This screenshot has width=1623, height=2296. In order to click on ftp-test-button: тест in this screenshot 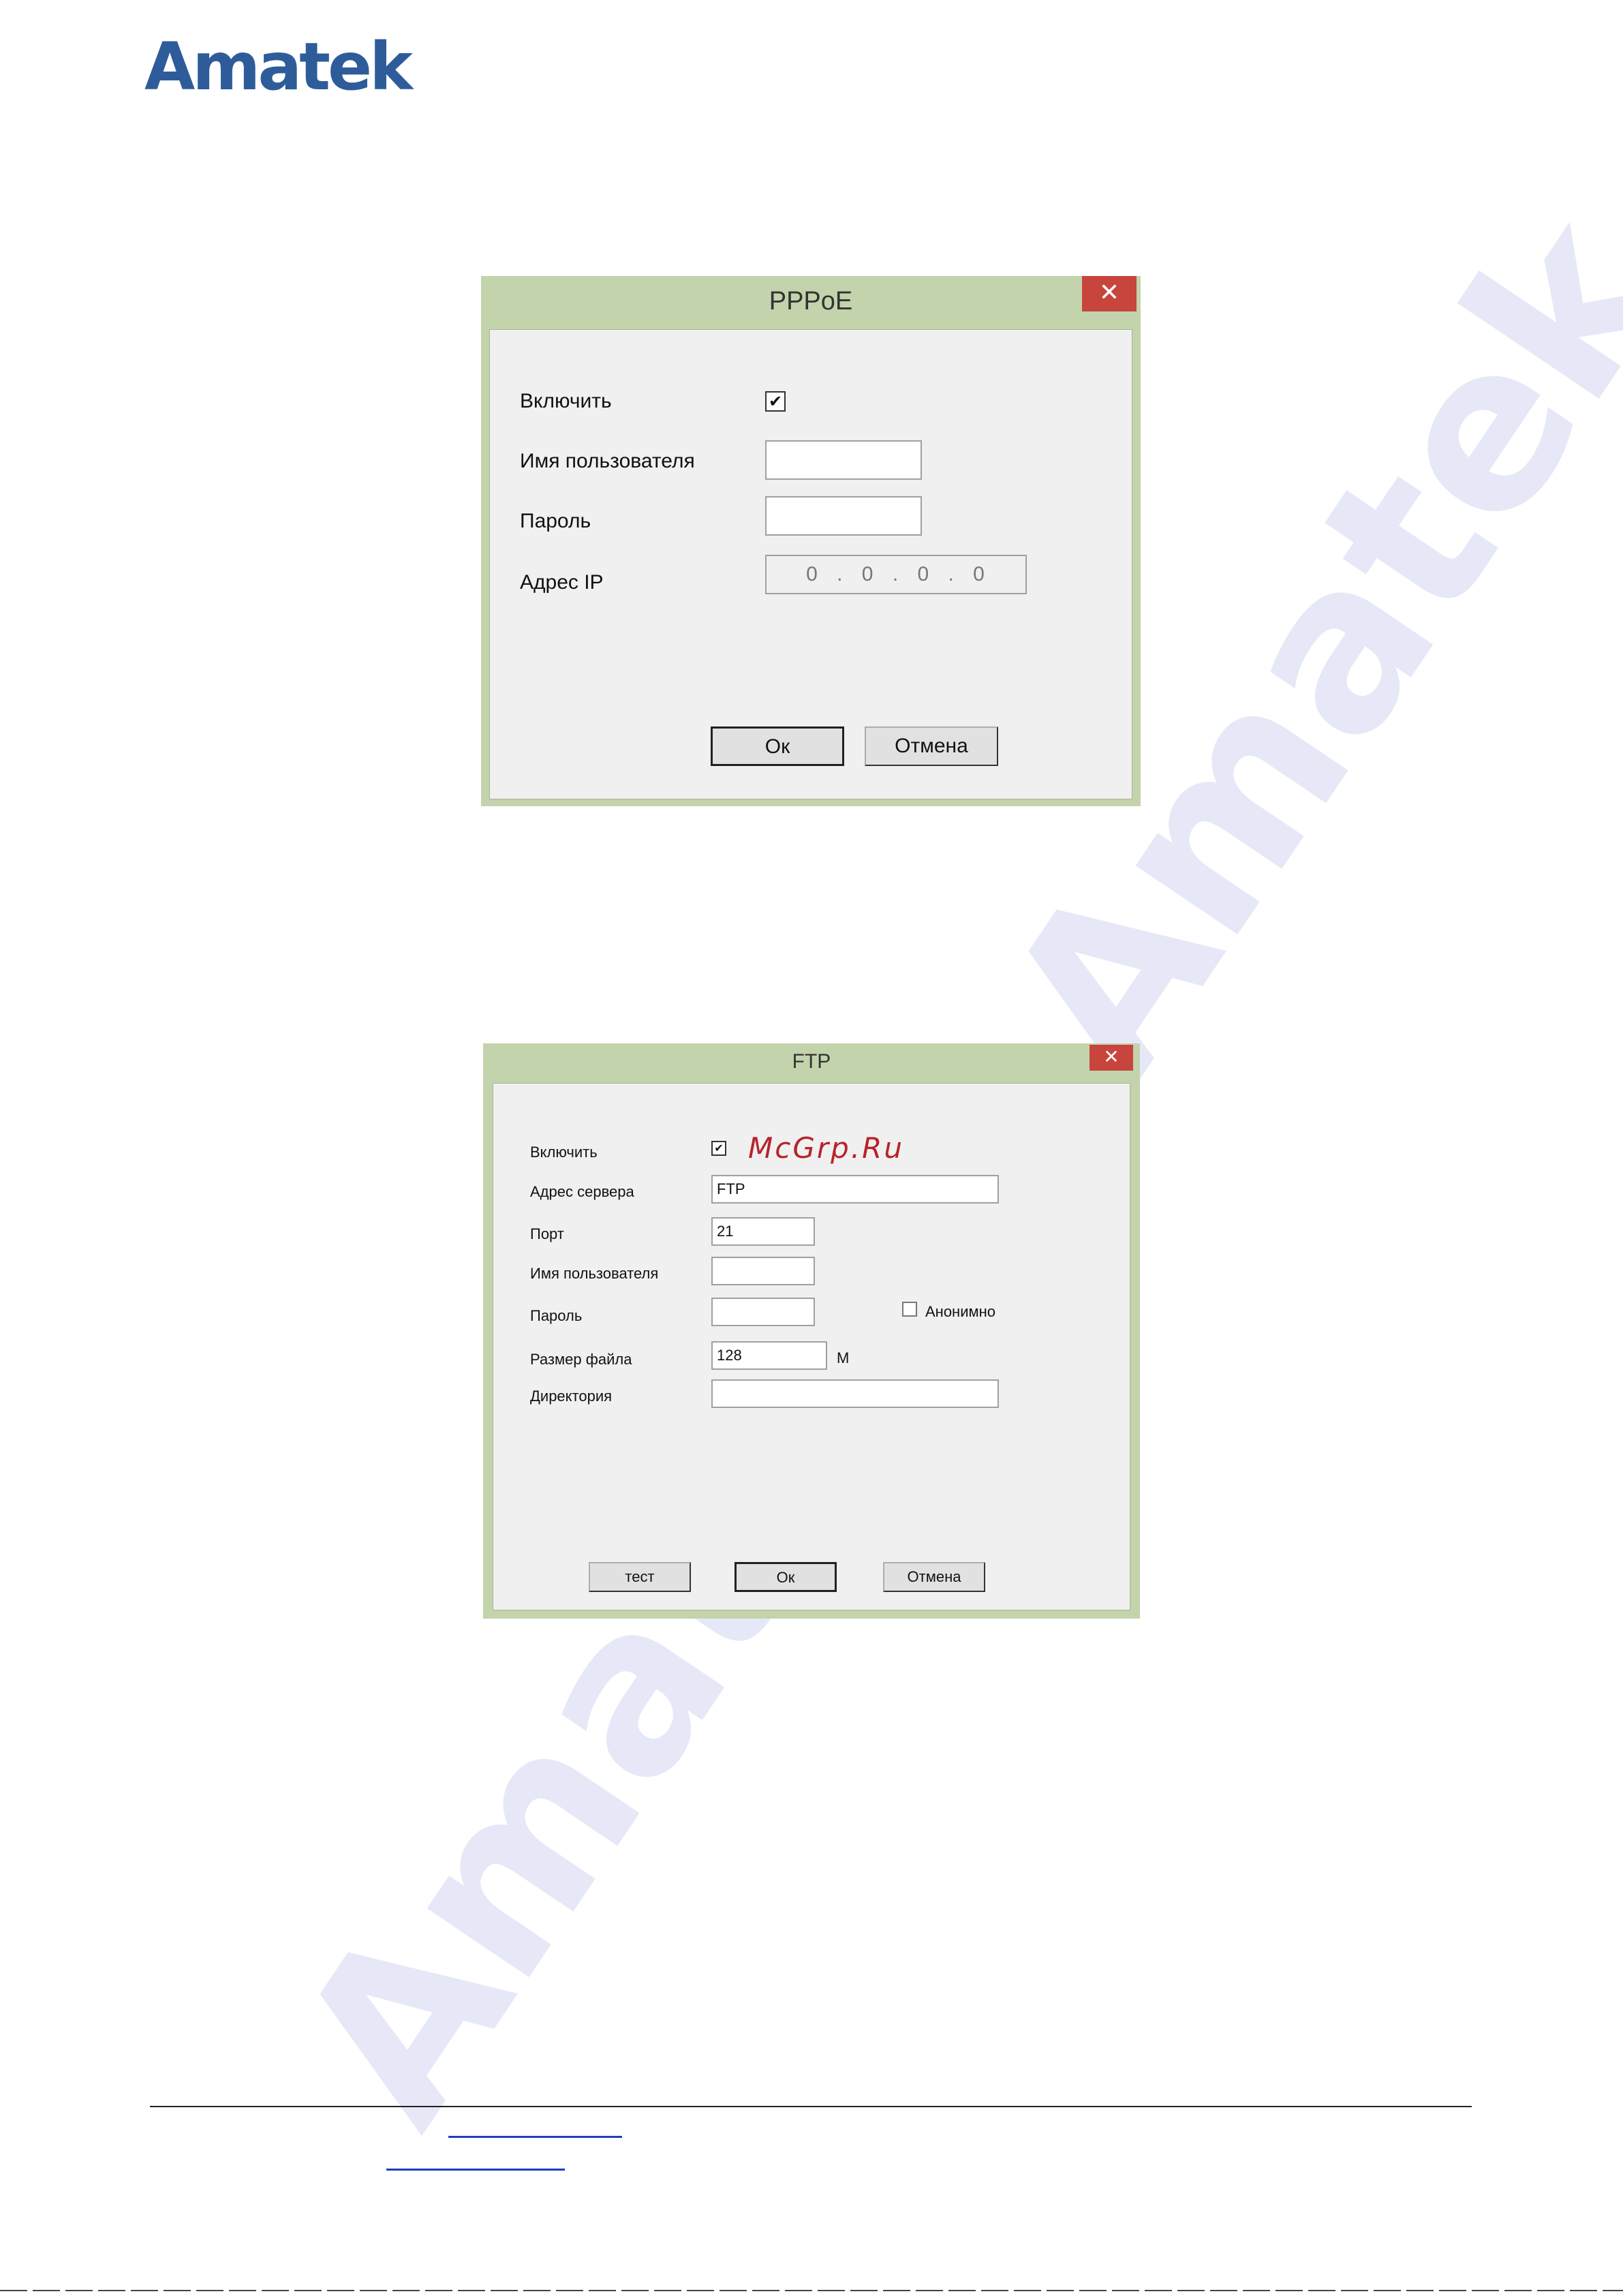, I will do `click(640, 1577)`.